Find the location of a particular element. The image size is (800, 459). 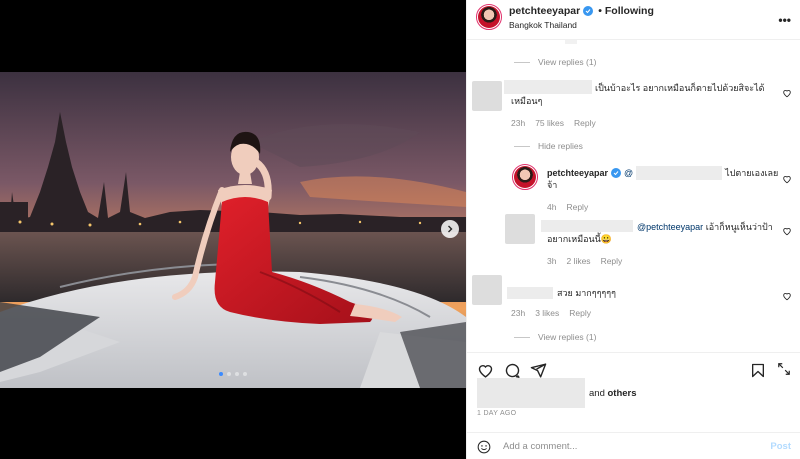

reply-text: ไปตายเองเลย is located at coordinates (752, 172).